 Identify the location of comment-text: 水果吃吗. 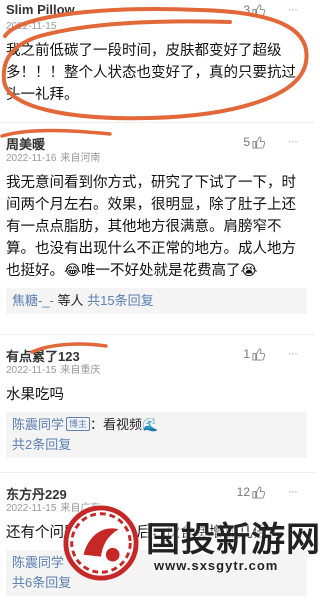
(35, 395).